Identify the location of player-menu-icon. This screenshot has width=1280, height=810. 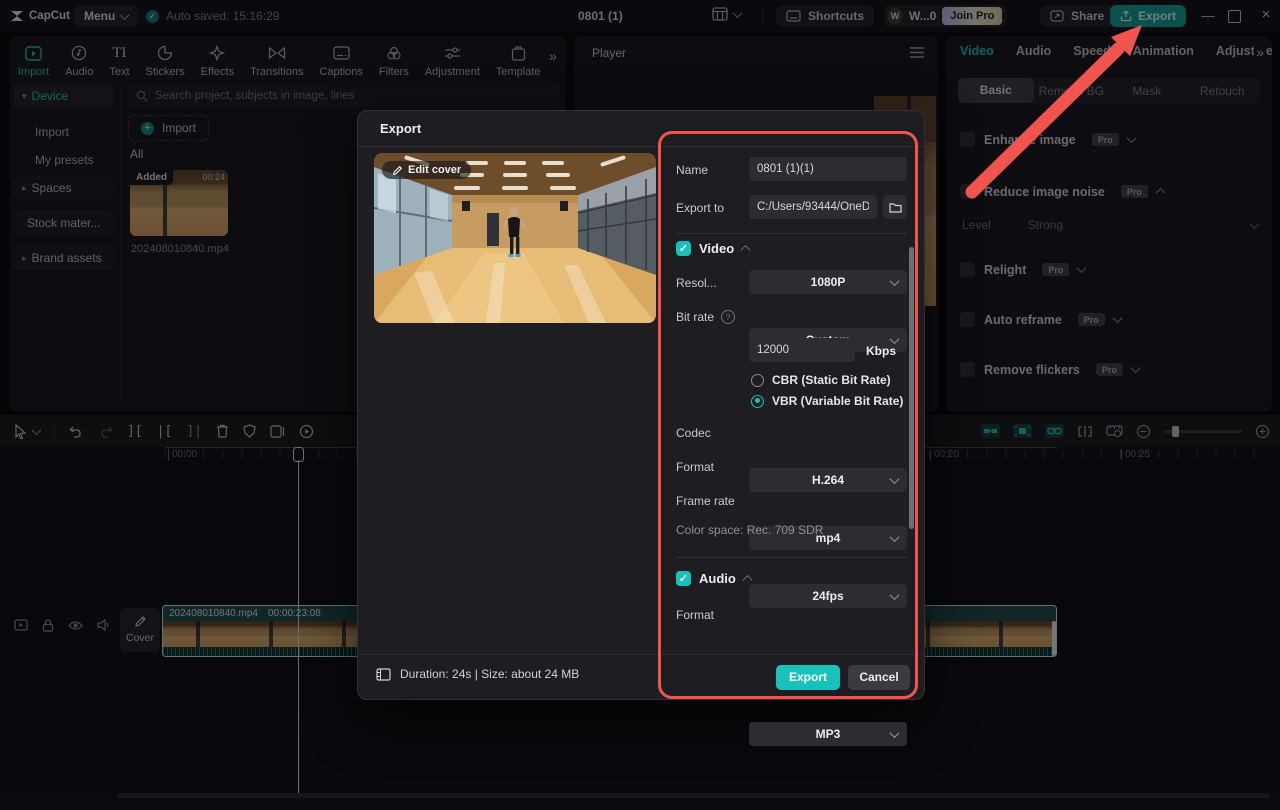
(917, 52).